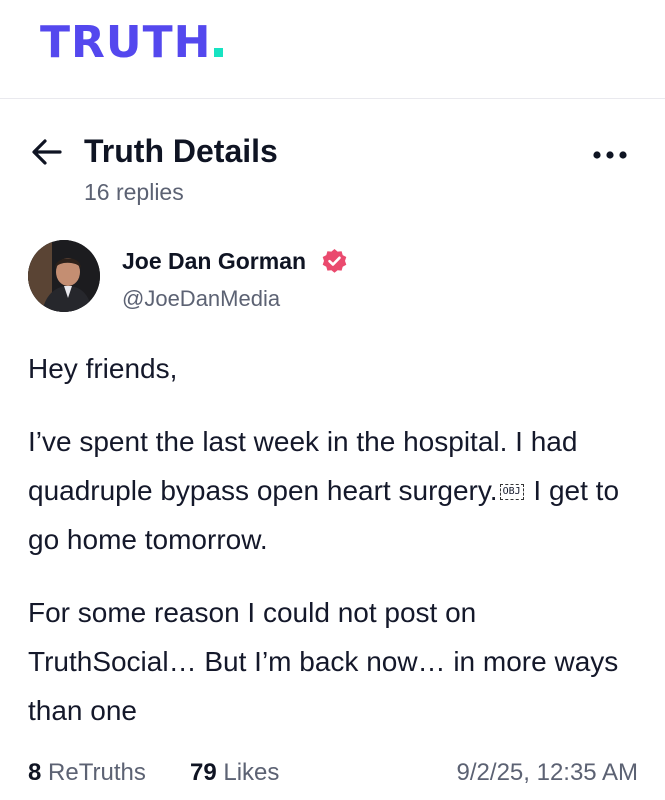  Describe the element at coordinates (201, 299) in the screenshot. I see `author-handle: @JoeDanMedia` at that location.